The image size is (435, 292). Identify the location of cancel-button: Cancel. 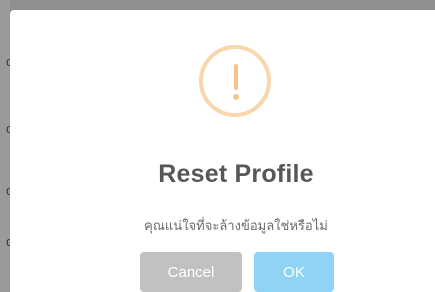
(191, 272).